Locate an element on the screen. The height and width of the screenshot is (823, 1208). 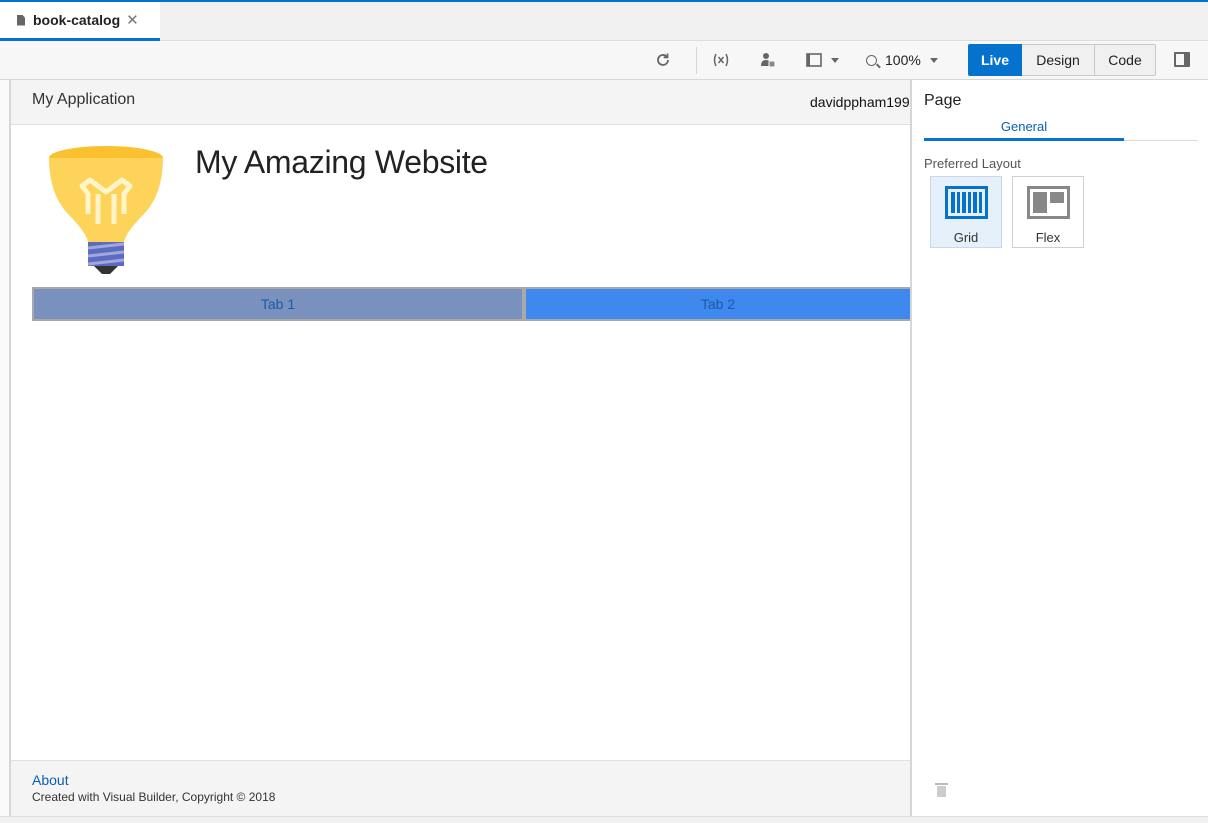
design-mode-button: Design is located at coordinates (1058, 60).